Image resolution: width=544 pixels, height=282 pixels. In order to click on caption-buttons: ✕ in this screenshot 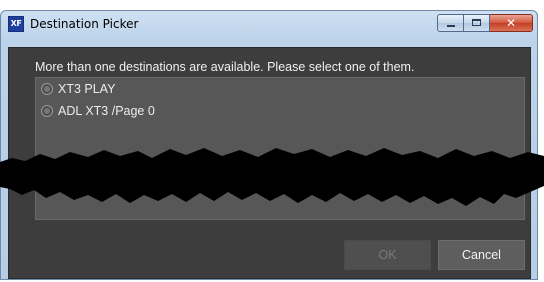, I will do `click(485, 23)`.